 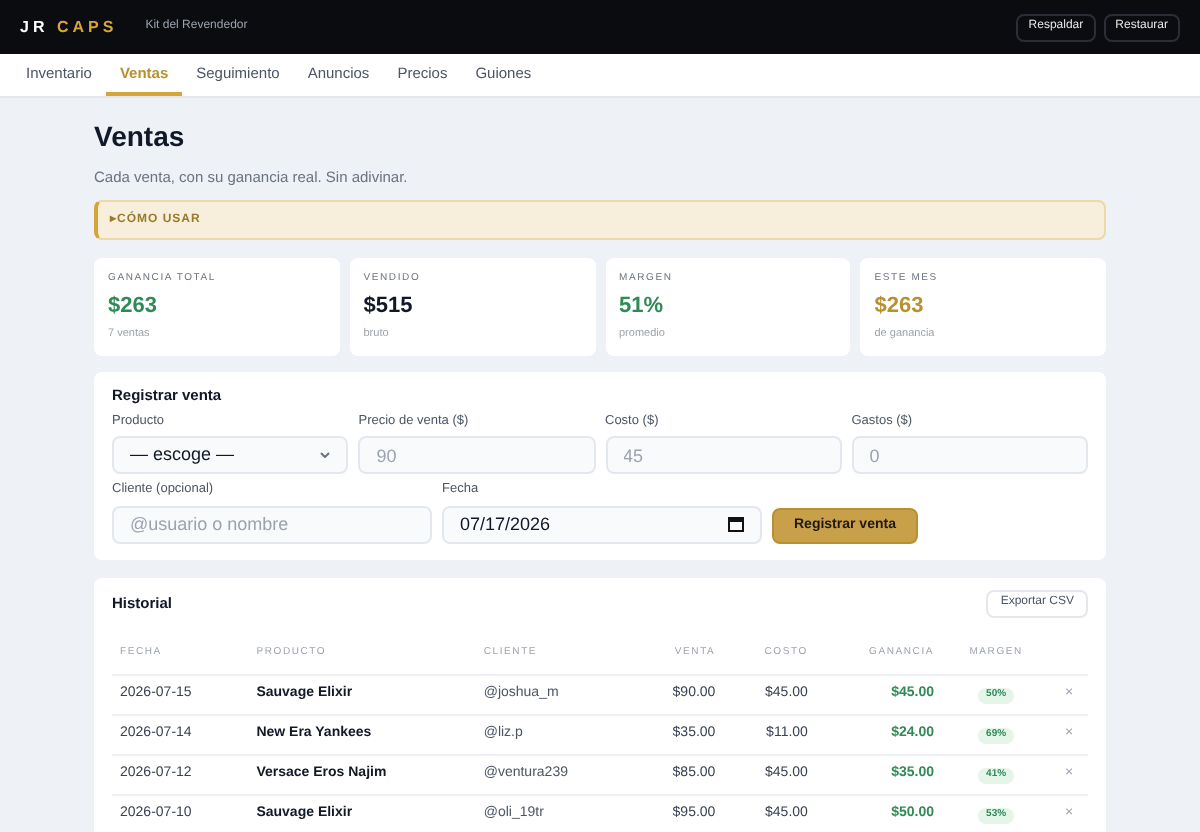 What do you see at coordinates (602, 524) in the screenshot?
I see `date-field: 07/17/2026` at bounding box center [602, 524].